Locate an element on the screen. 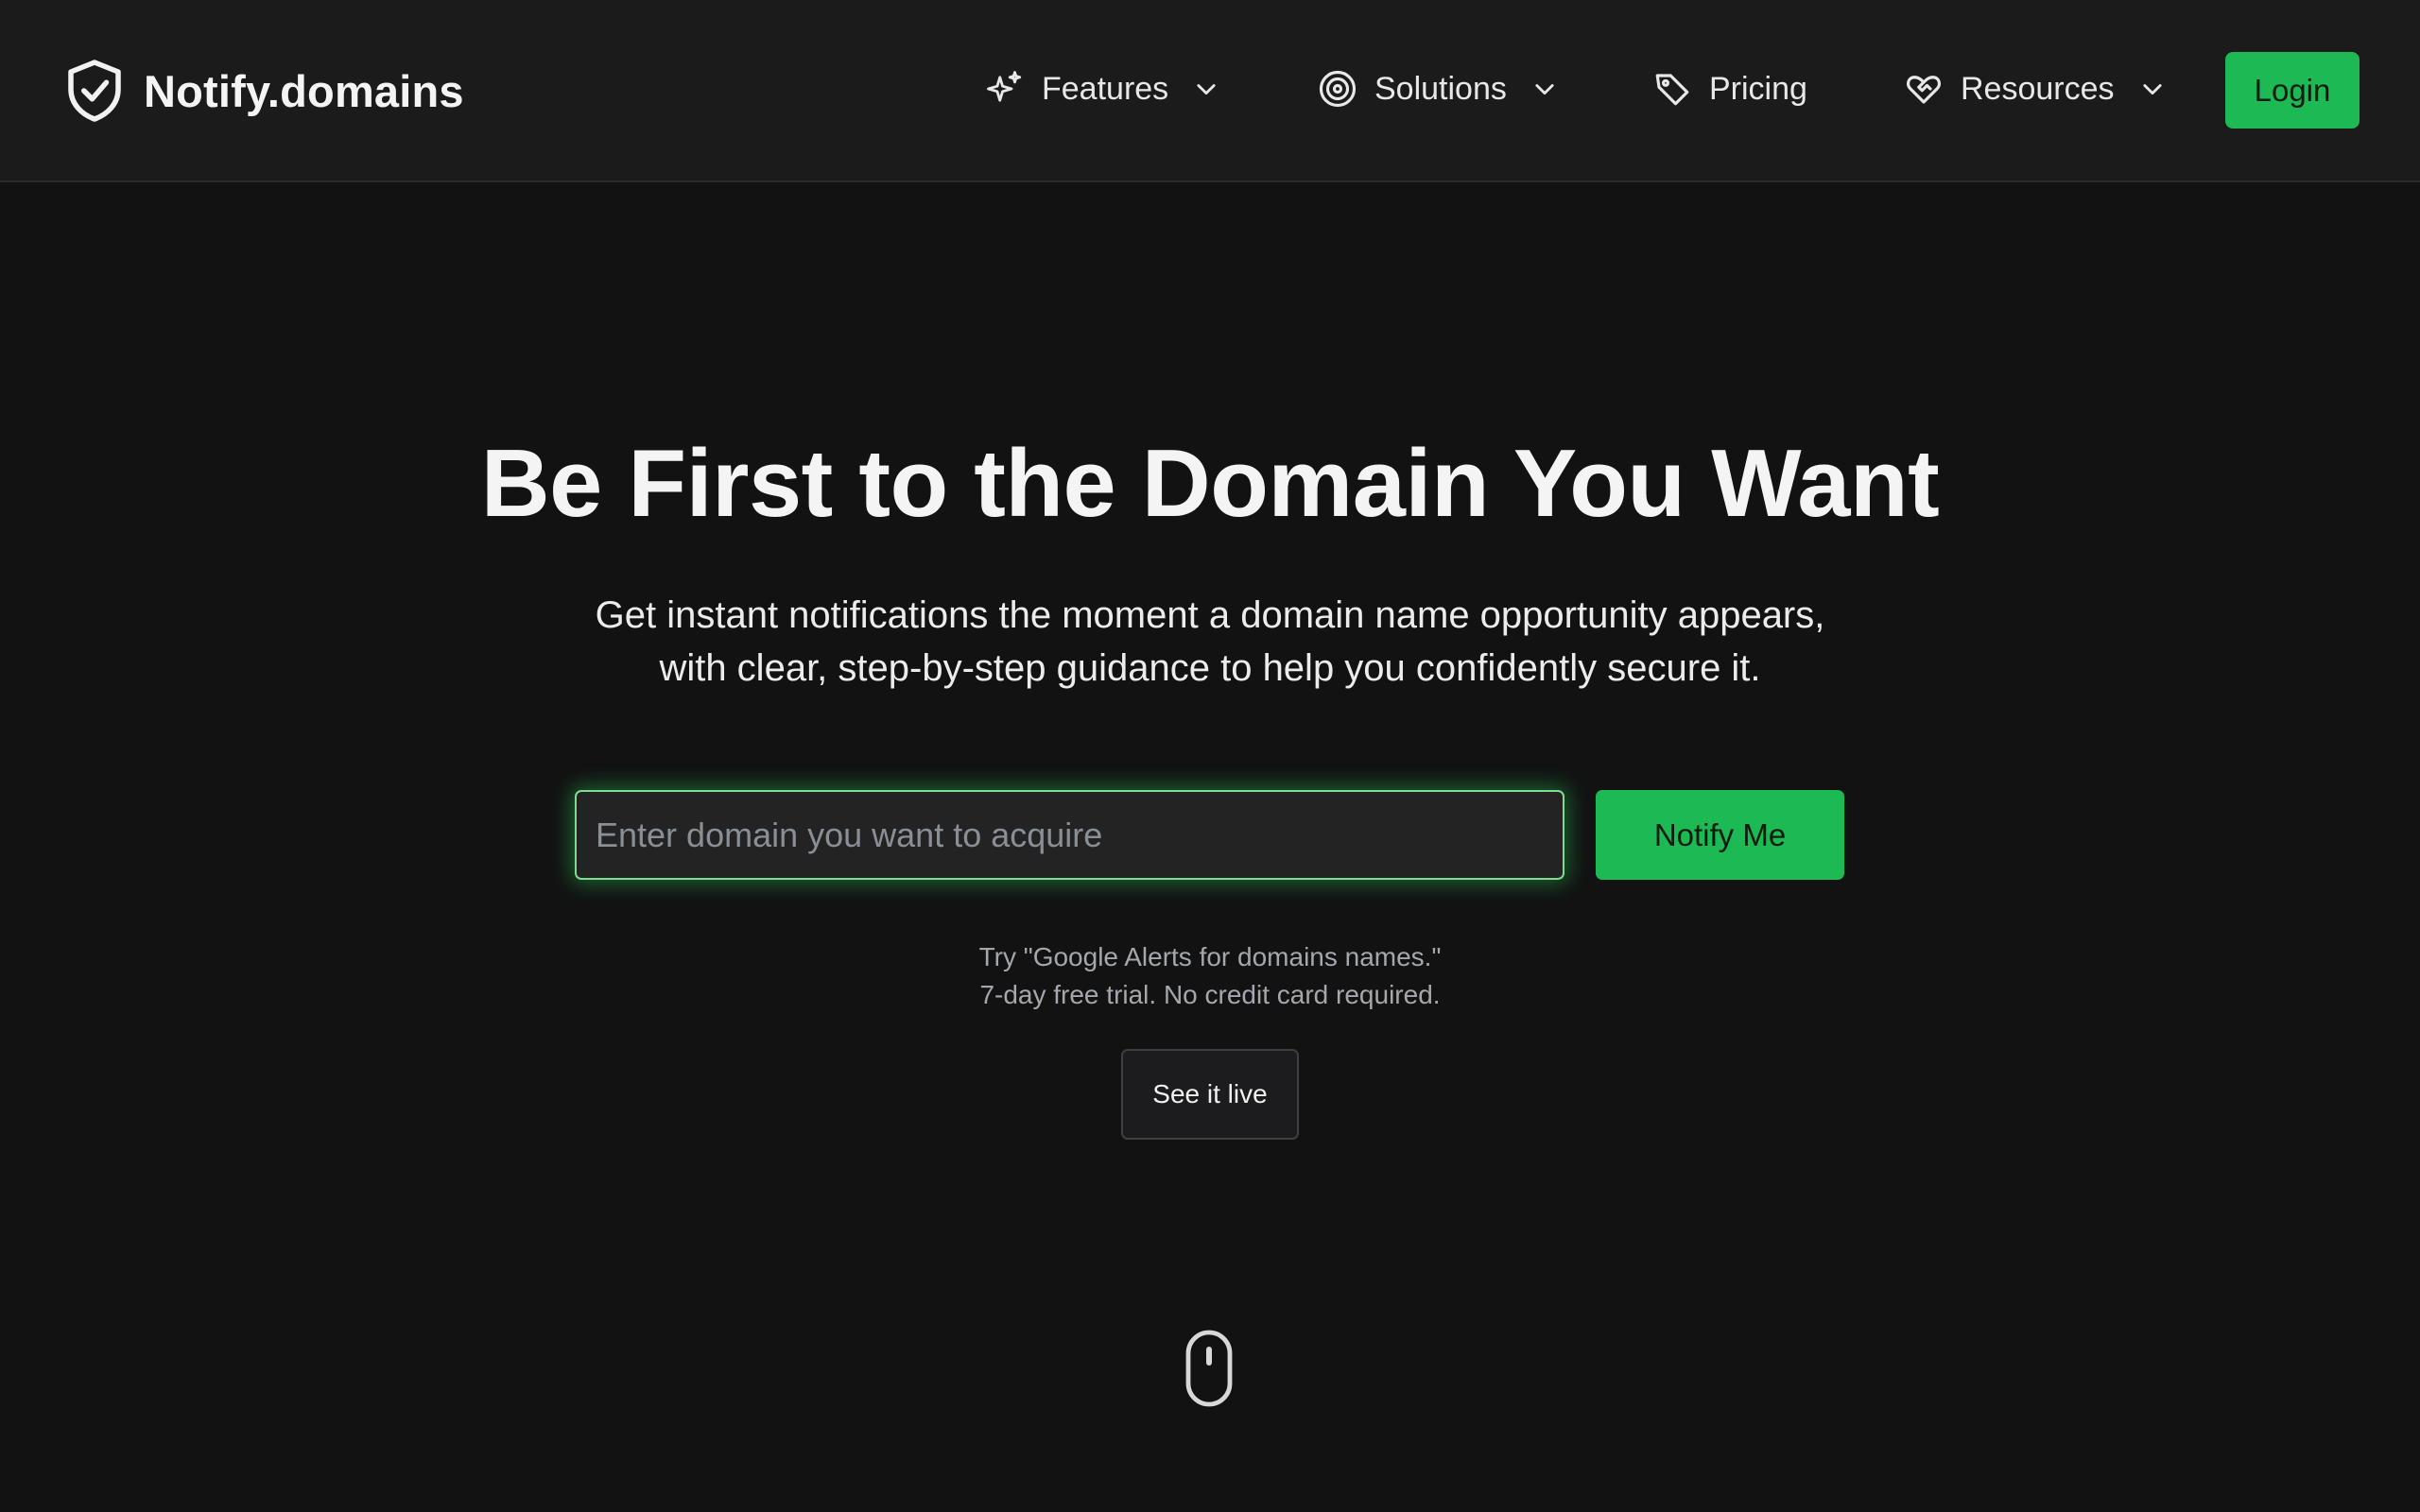 Image resolution: width=2420 pixels, height=1512 pixels. mouse-icon is located at coordinates (1209, 1368).